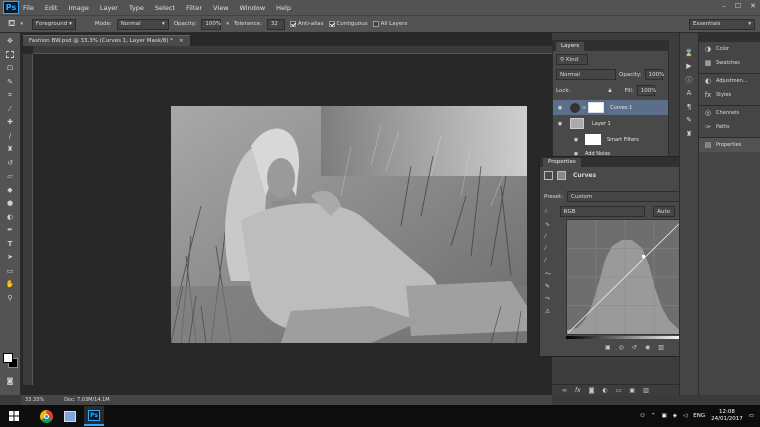  What do you see at coordinates (722, 24) in the screenshot?
I see `workspace-select: Essentials ▾` at bounding box center [722, 24].